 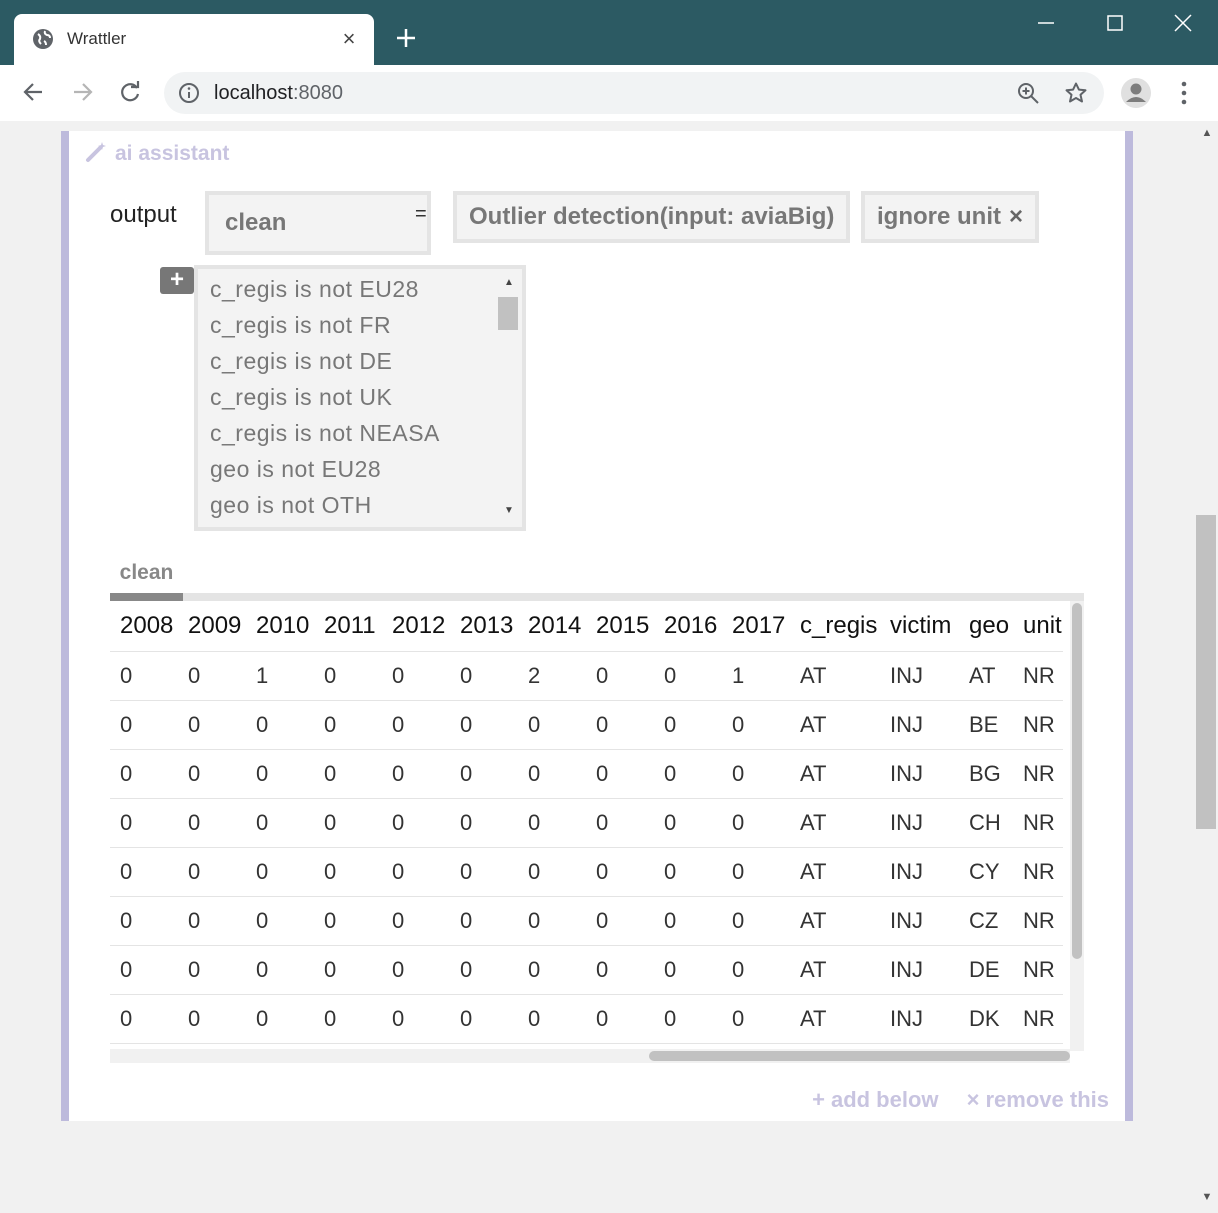 What do you see at coordinates (1207, 1197) in the screenshot?
I see `page-scroll-down-icon: ▼` at bounding box center [1207, 1197].